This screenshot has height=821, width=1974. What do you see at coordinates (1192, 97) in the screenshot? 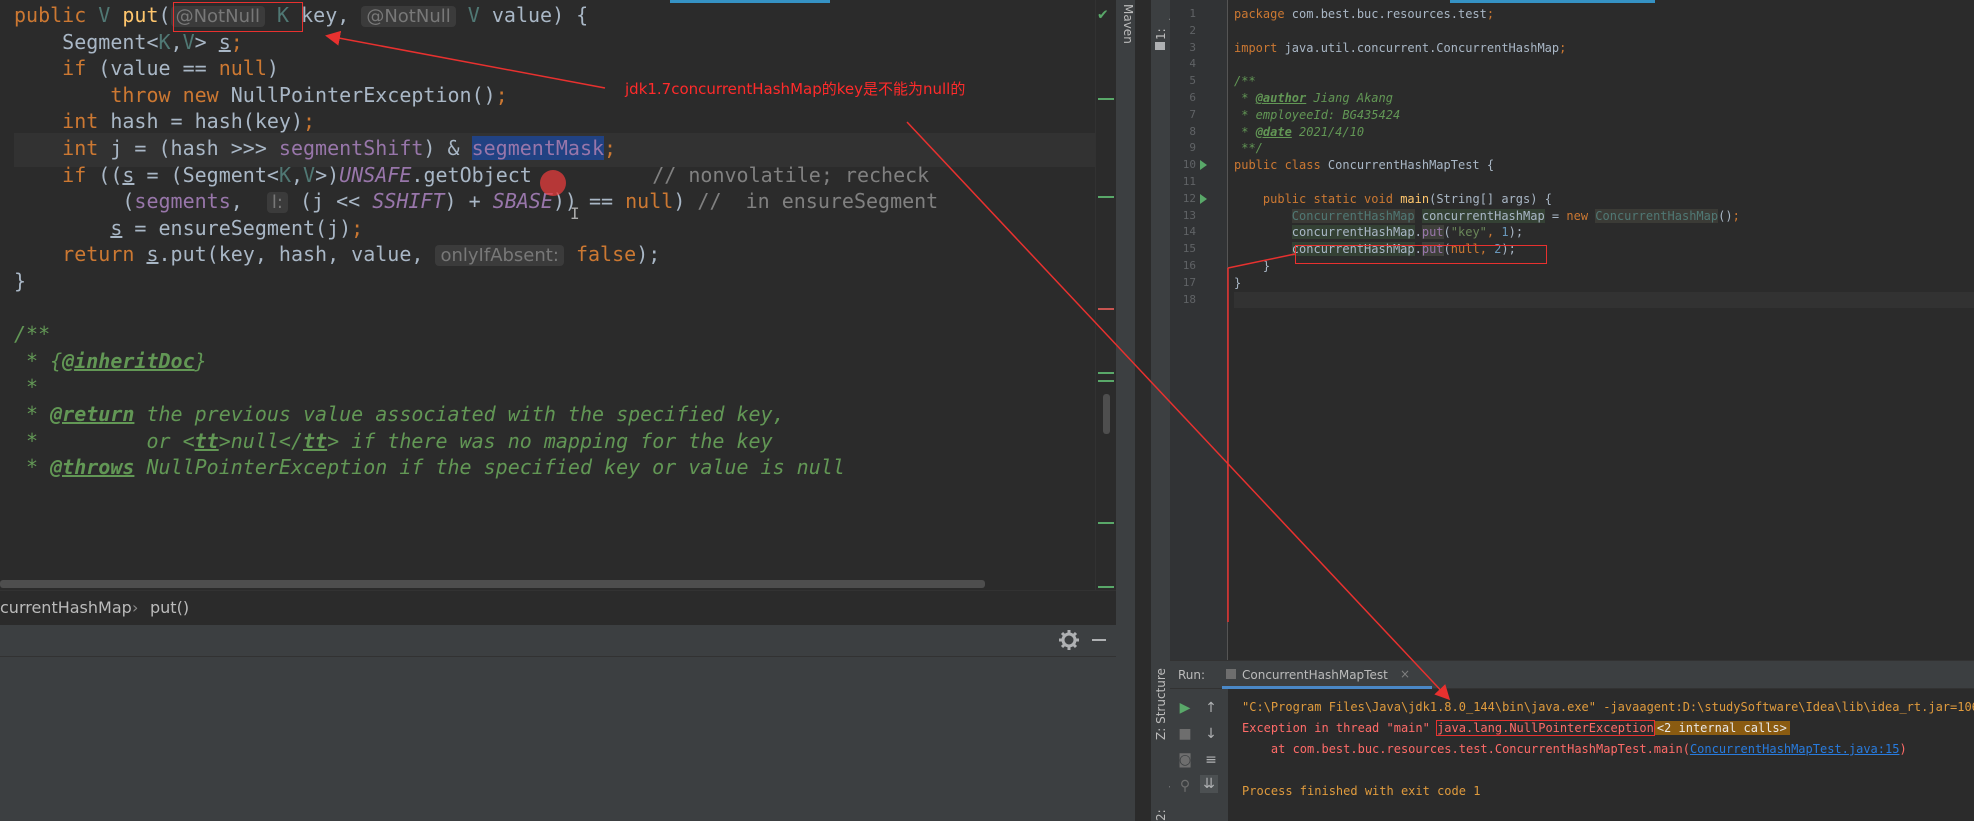
I see `line-number: 6` at bounding box center [1192, 97].